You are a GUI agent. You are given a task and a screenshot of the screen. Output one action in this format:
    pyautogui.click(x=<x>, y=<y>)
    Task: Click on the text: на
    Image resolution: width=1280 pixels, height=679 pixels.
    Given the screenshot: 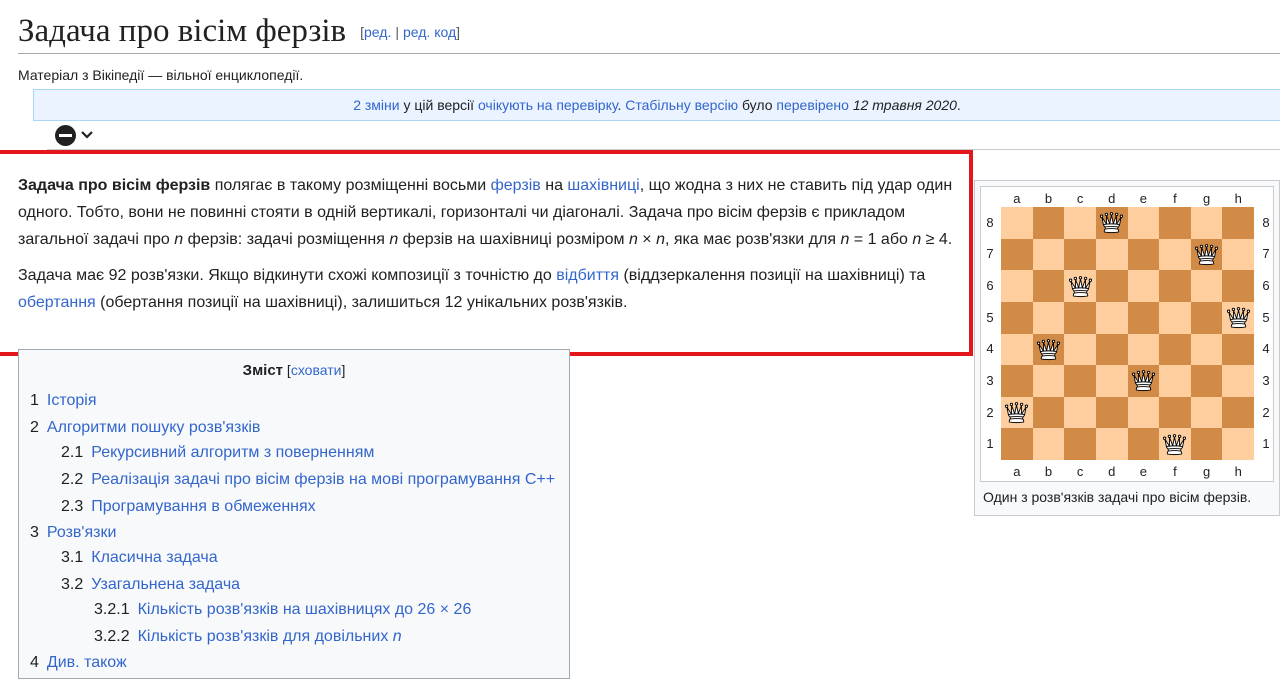 What is the action you would take?
    pyautogui.click(x=554, y=185)
    